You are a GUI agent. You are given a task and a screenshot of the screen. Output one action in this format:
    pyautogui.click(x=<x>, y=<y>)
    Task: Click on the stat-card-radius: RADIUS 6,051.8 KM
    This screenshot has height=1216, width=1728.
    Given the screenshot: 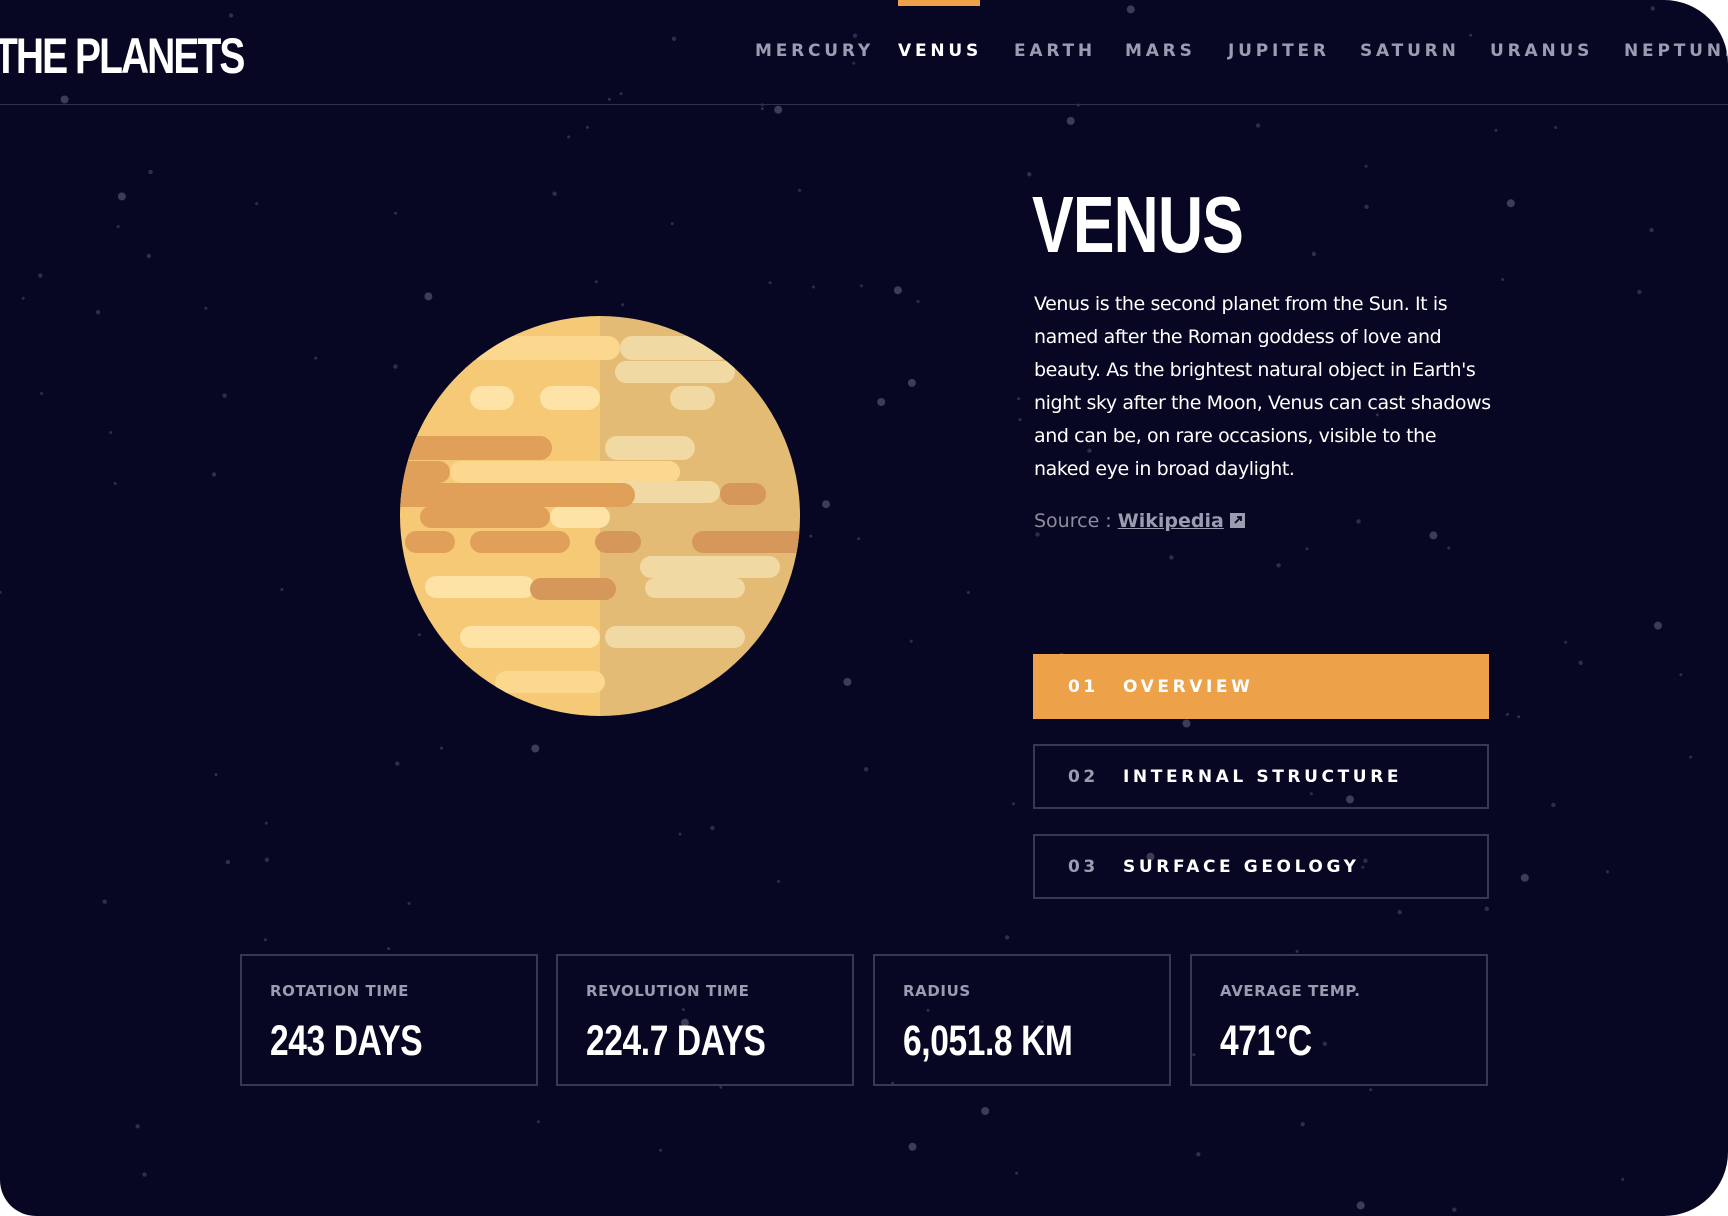 What is the action you would take?
    pyautogui.click(x=1022, y=1020)
    